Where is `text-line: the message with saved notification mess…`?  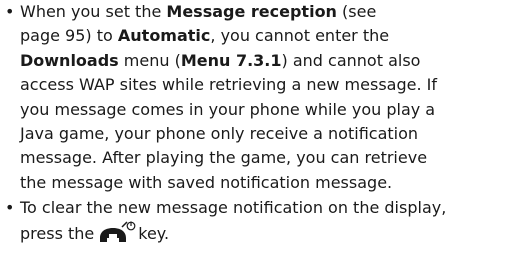
text-line: the message with saved notification mess… is located at coordinates (206, 182).